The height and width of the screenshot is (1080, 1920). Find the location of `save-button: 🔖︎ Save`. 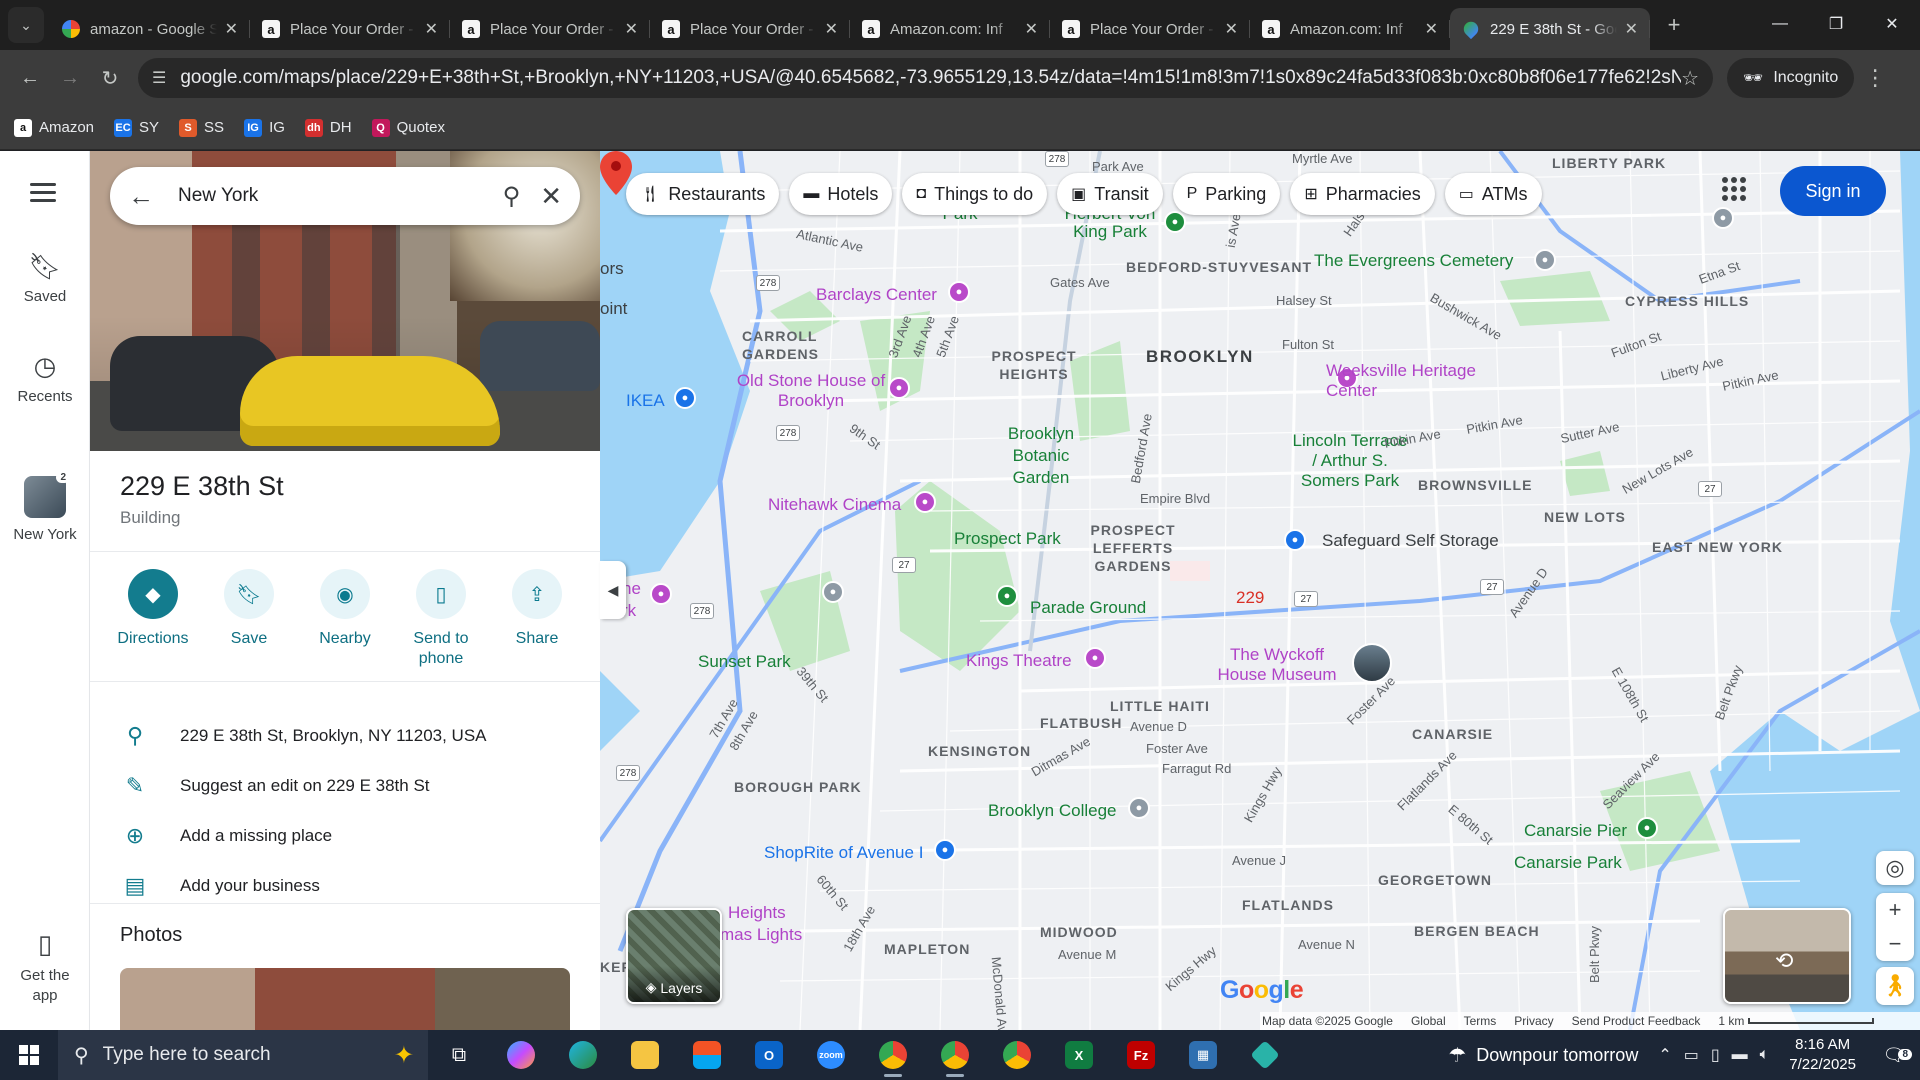

save-button: 🔖︎ Save is located at coordinates (249, 619).